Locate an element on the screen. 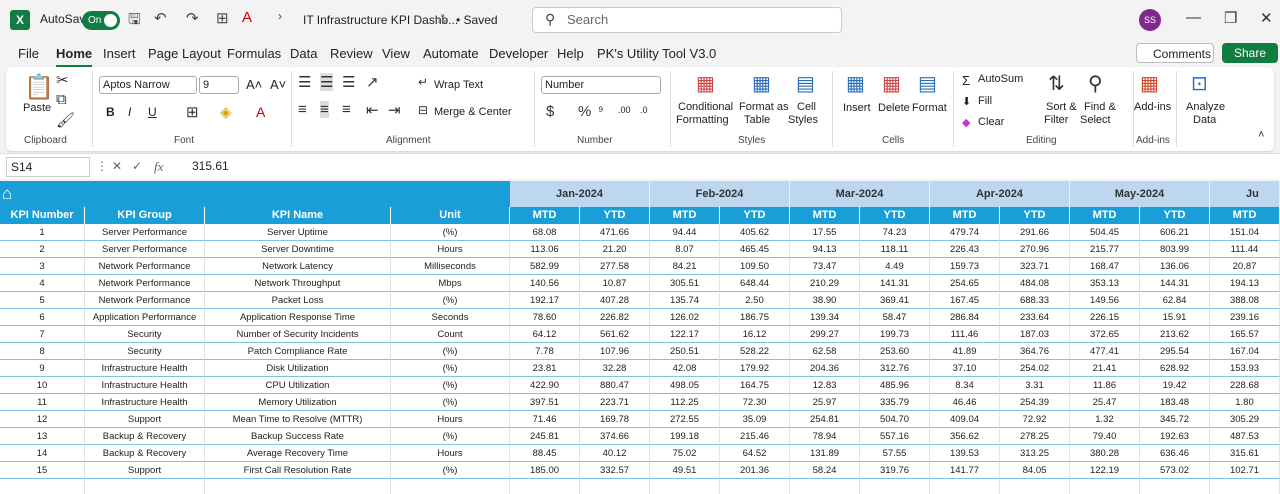  table-cell: 582.99 is located at coordinates (545, 266).